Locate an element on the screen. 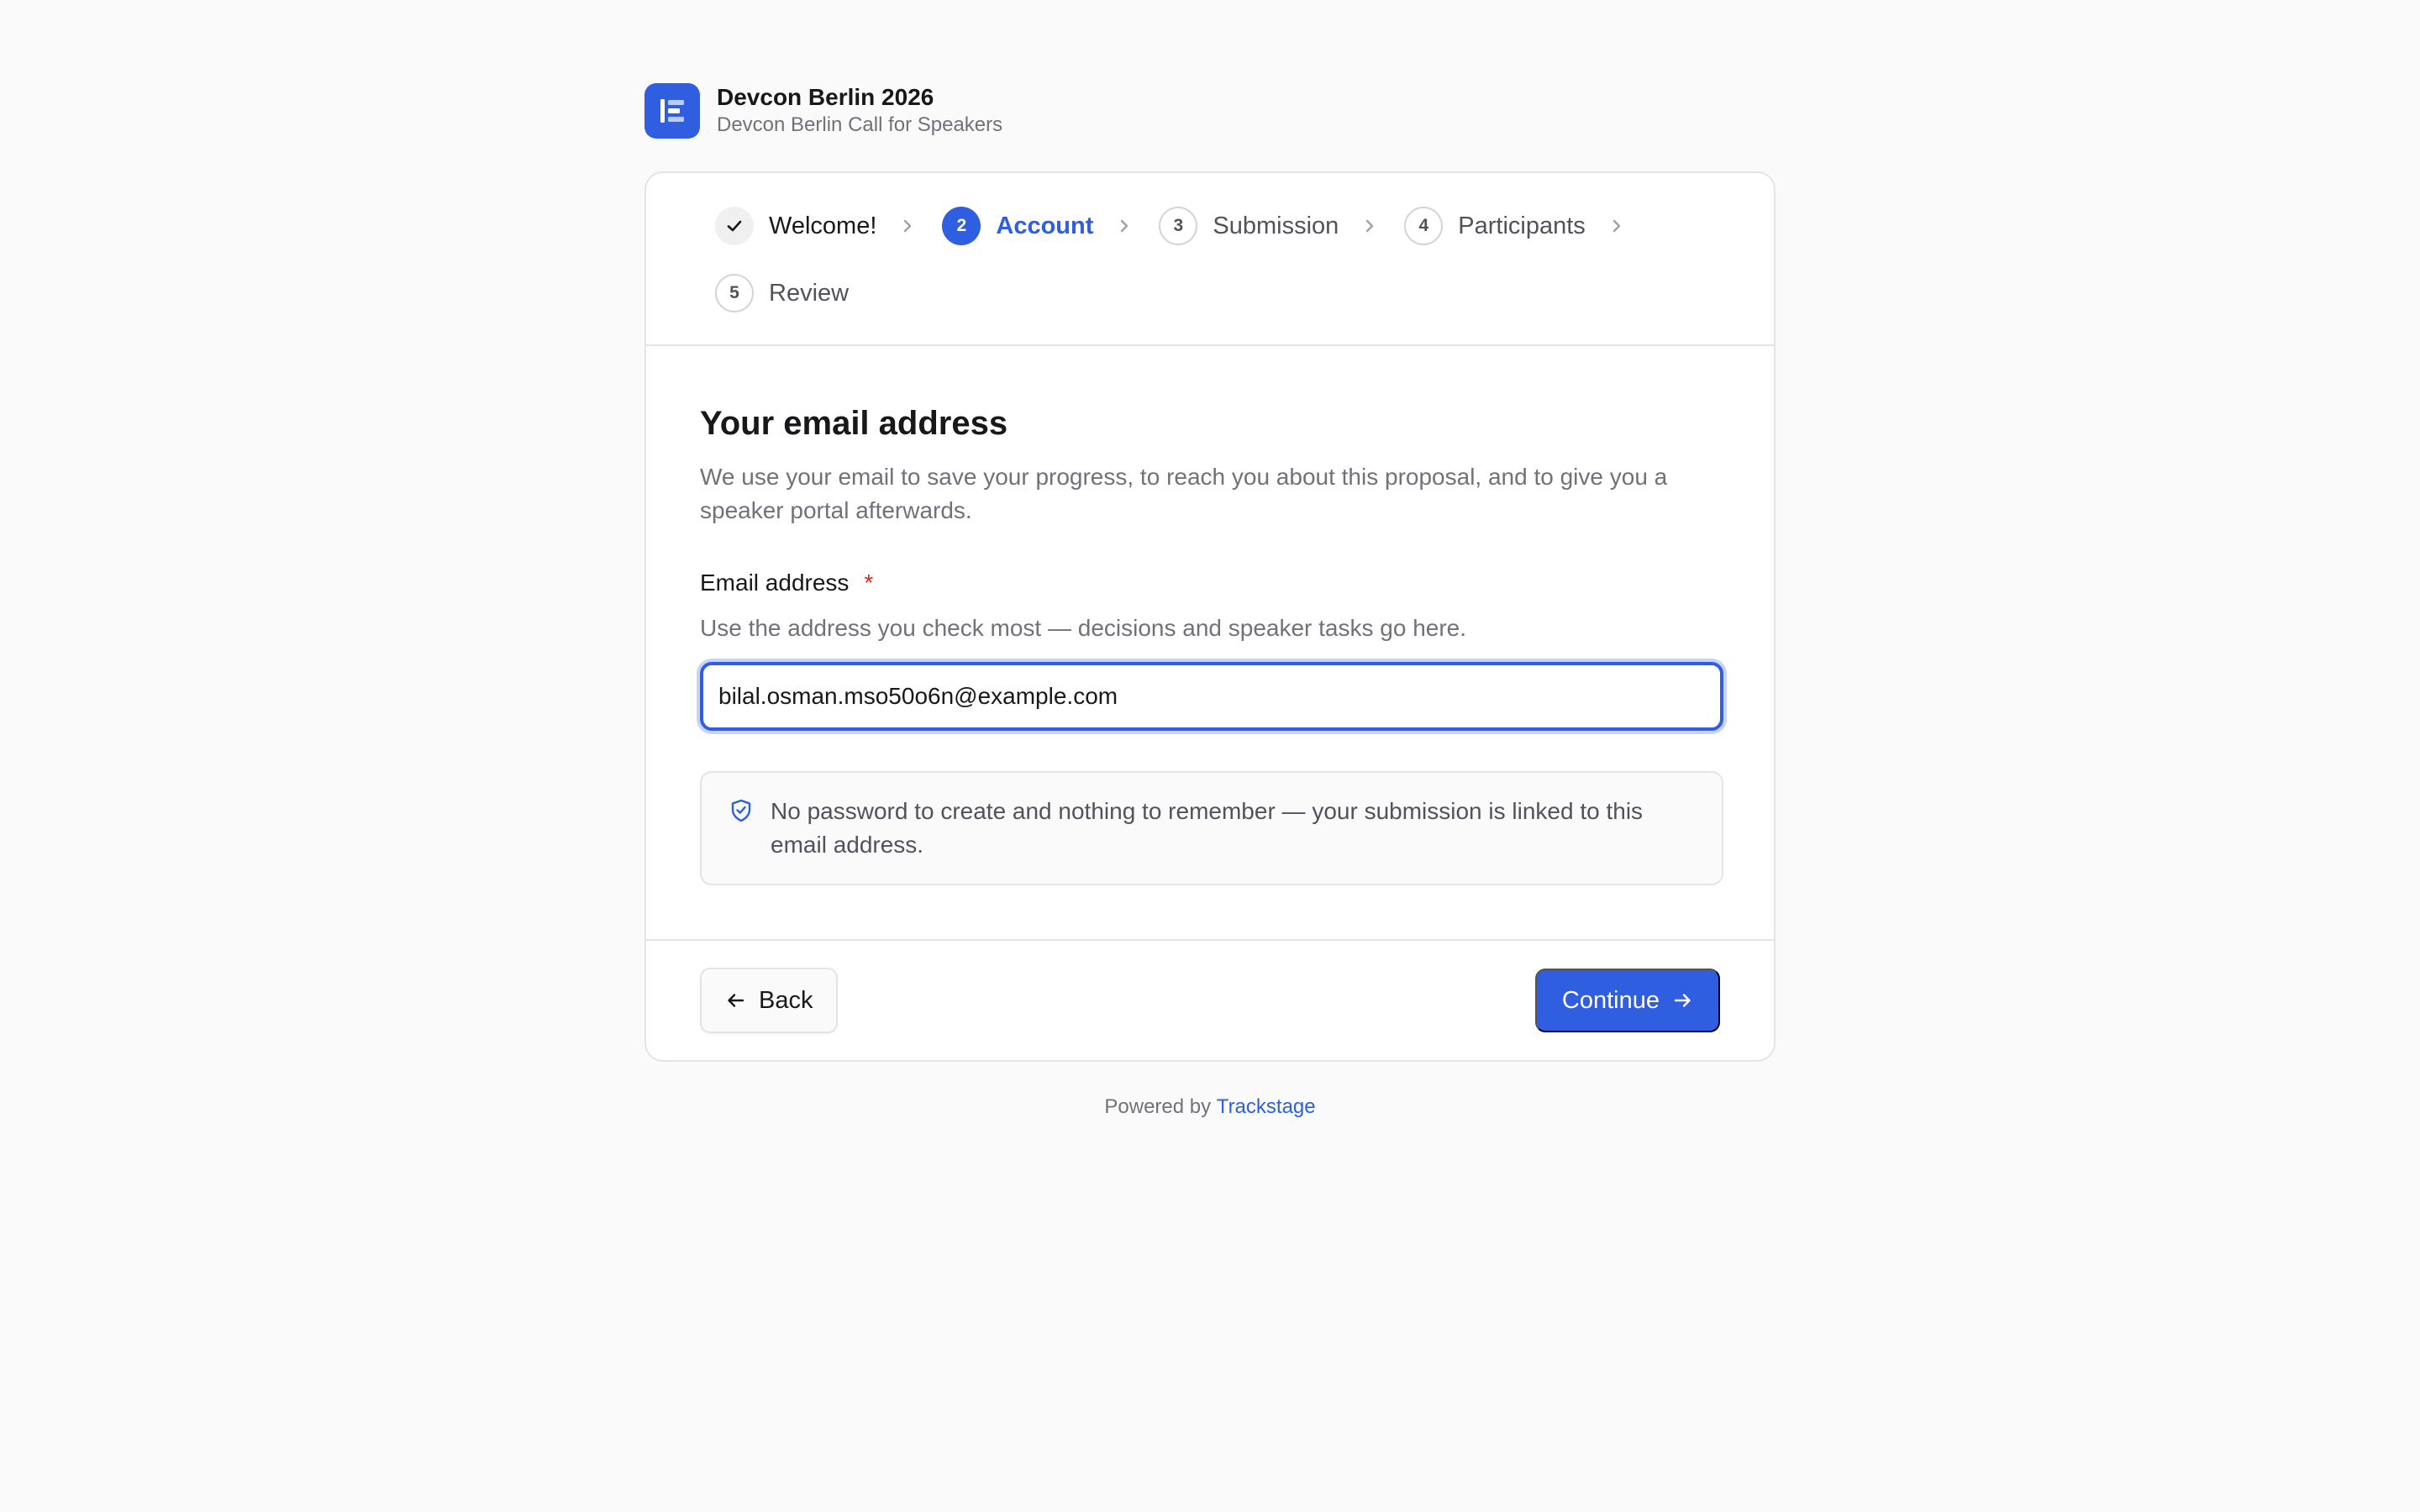 The image size is (2420, 1512). continue-button: Continue is located at coordinates (1627, 1000).